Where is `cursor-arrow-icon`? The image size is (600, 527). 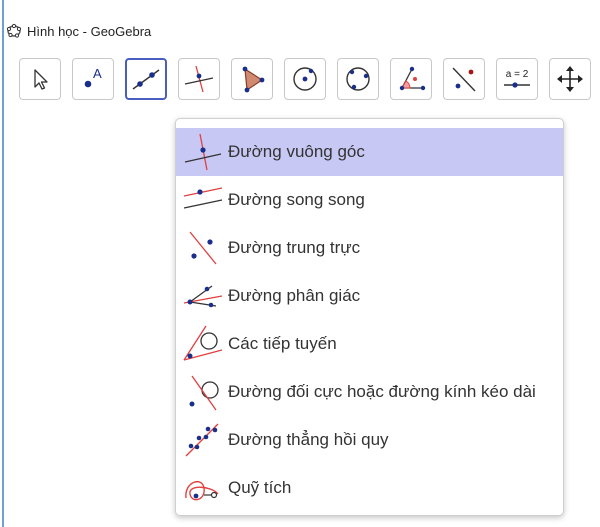
cursor-arrow-icon is located at coordinates (41, 79).